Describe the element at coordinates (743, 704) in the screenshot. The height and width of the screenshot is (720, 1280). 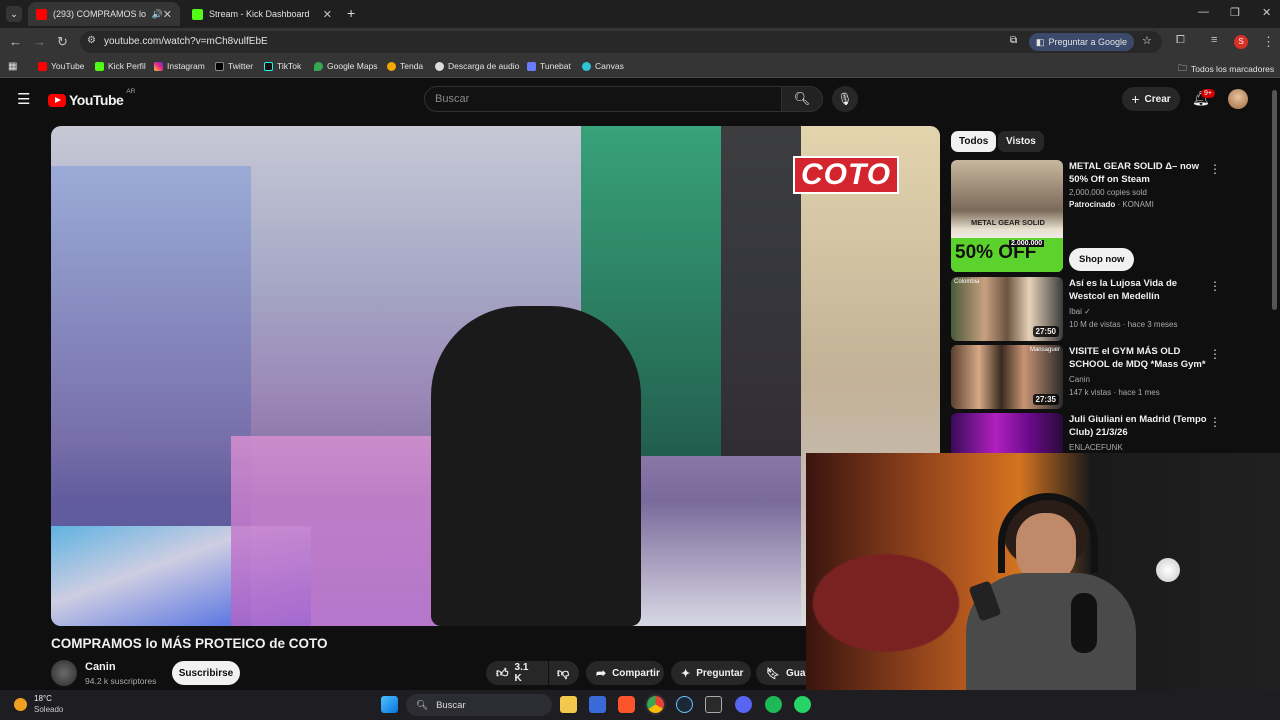
I see `discord-icon` at that location.